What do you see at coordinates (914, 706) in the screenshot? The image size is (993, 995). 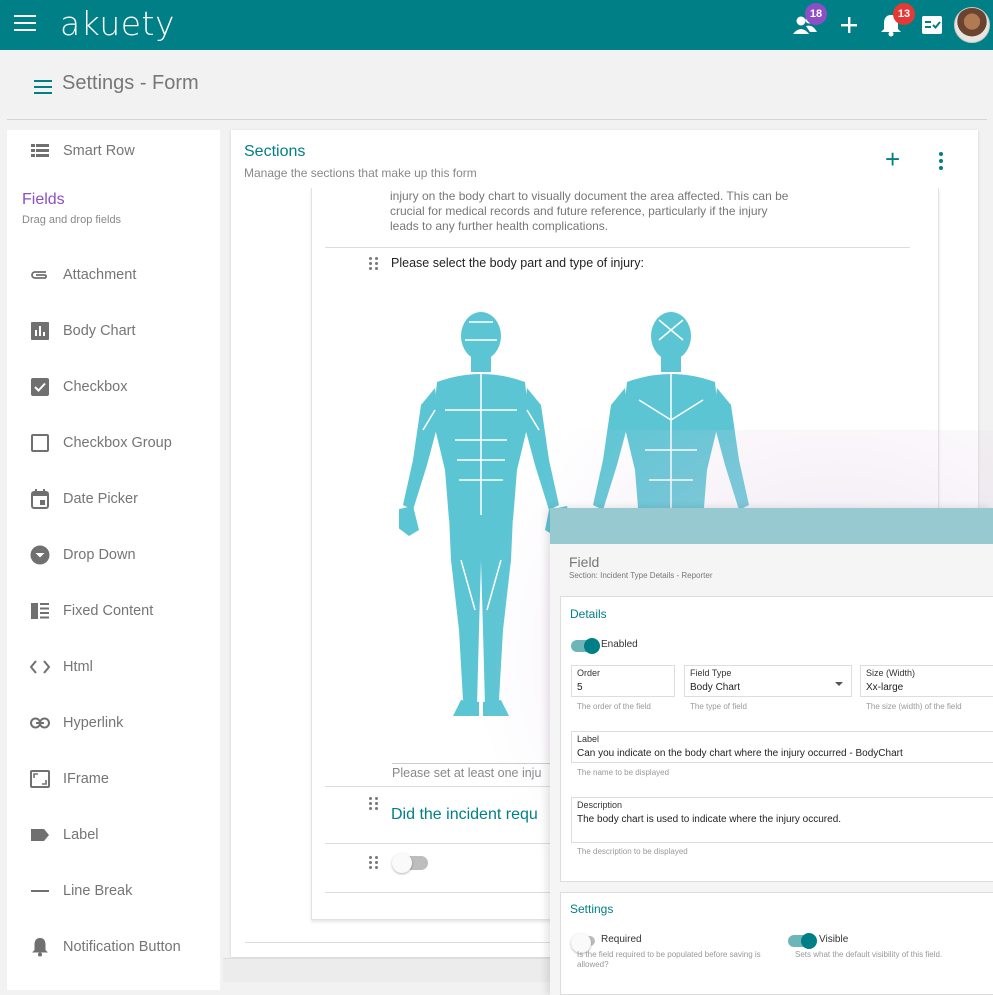 I see `size-hint: The size (width) of the field` at bounding box center [914, 706].